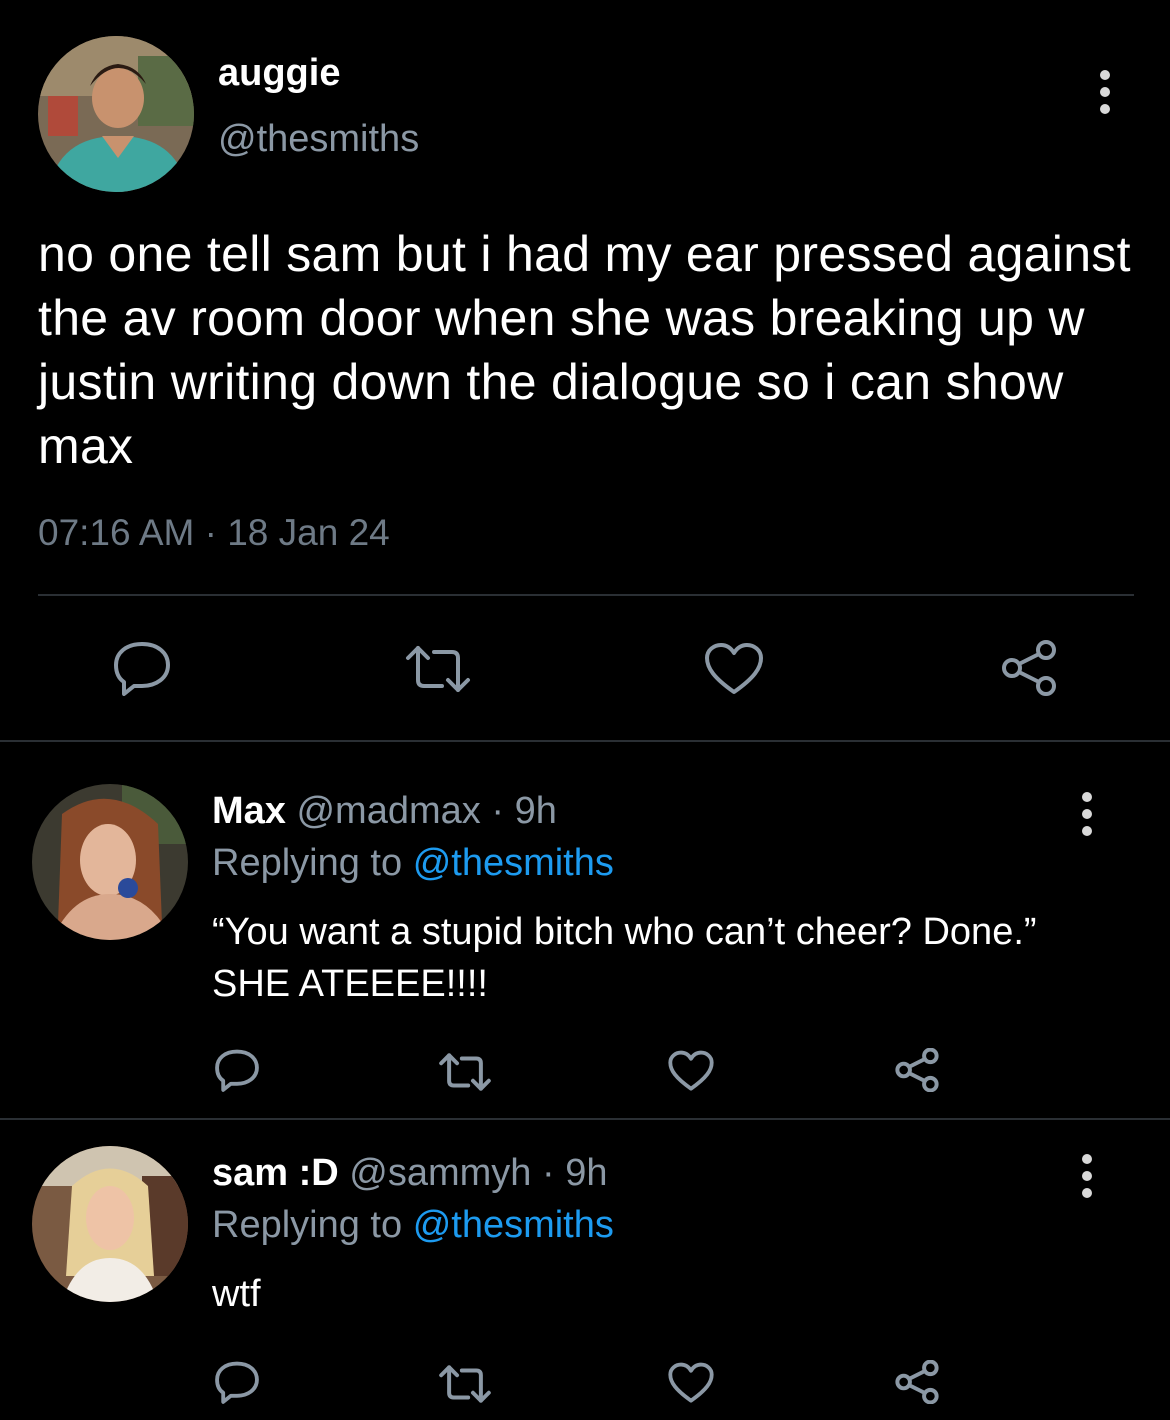 This screenshot has width=1170, height=1420. I want to click on reply-header: Max @madmax · 9h, so click(384, 811).